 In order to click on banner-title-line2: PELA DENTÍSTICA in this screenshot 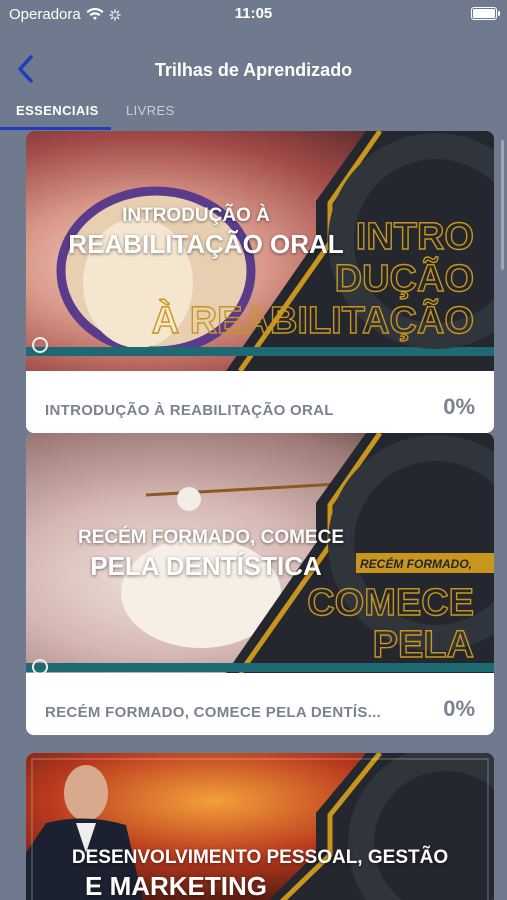, I will do `click(206, 566)`.